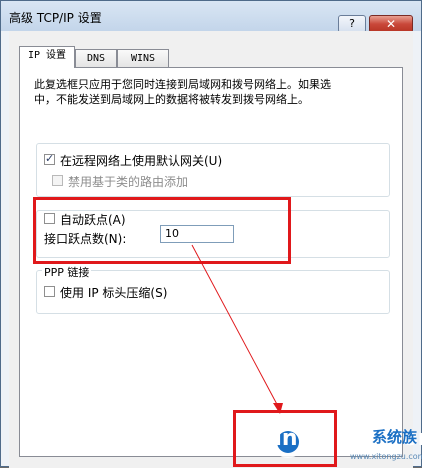  I want to click on watermark-text: win7, so click(283, 438).